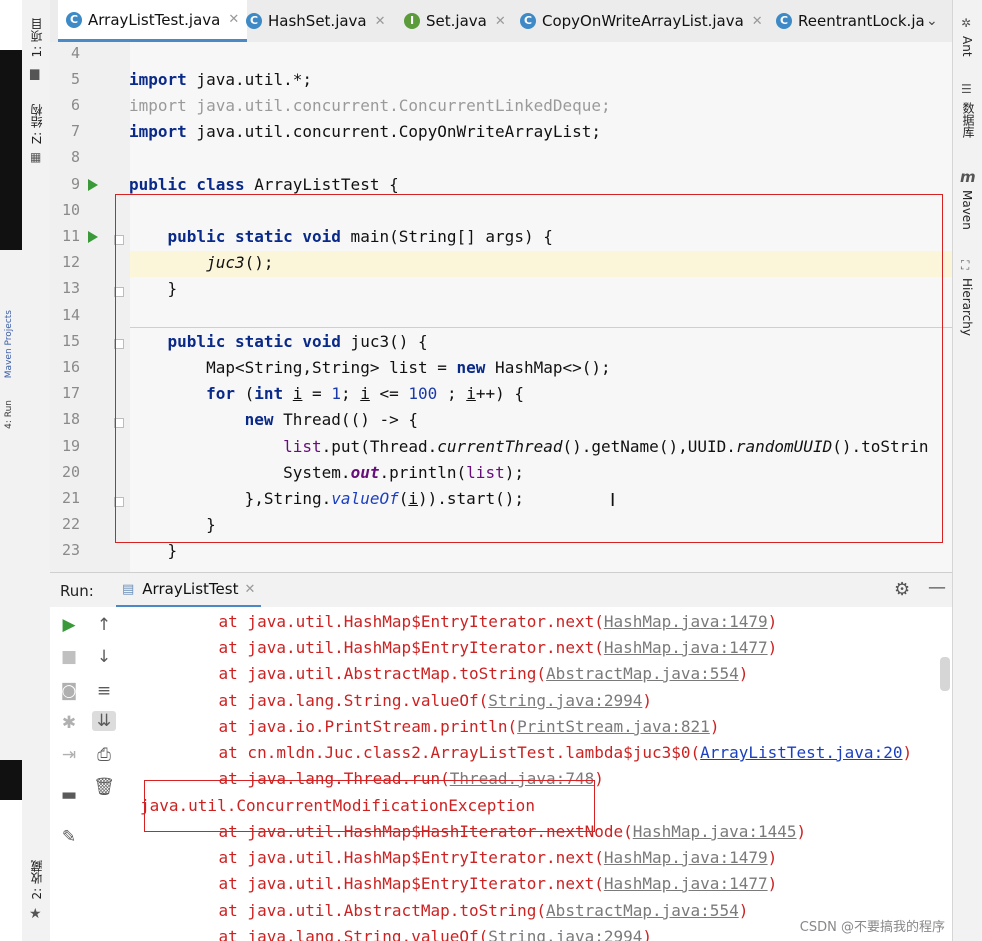  What do you see at coordinates (104, 755) in the screenshot?
I see `print-icon: ⎙` at bounding box center [104, 755].